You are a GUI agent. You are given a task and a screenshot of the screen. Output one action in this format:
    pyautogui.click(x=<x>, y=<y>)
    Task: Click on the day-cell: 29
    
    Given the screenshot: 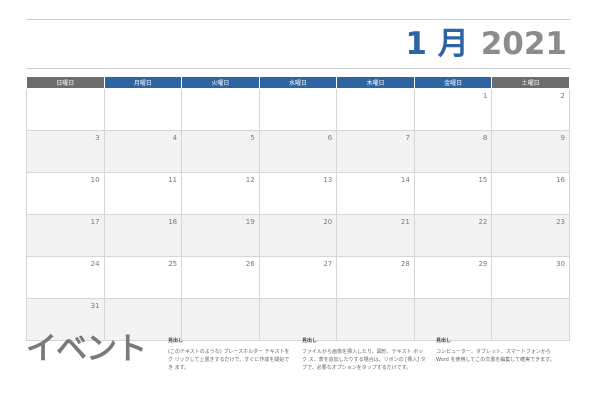 What is the action you would take?
    pyautogui.click(x=453, y=277)
    